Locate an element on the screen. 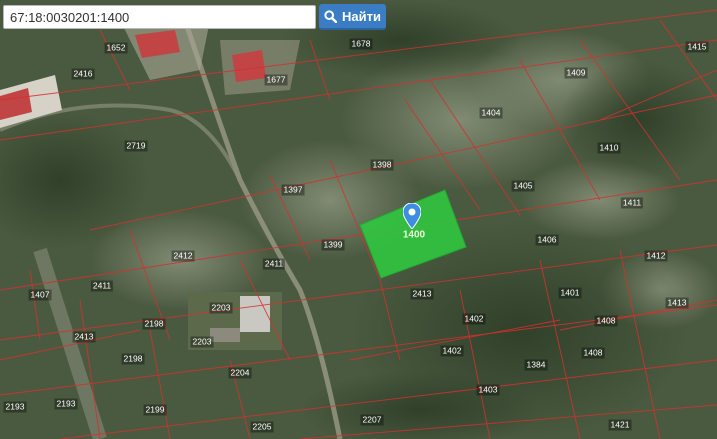 This screenshot has width=717, height=439. parcel-label: 1421 is located at coordinates (620, 425).